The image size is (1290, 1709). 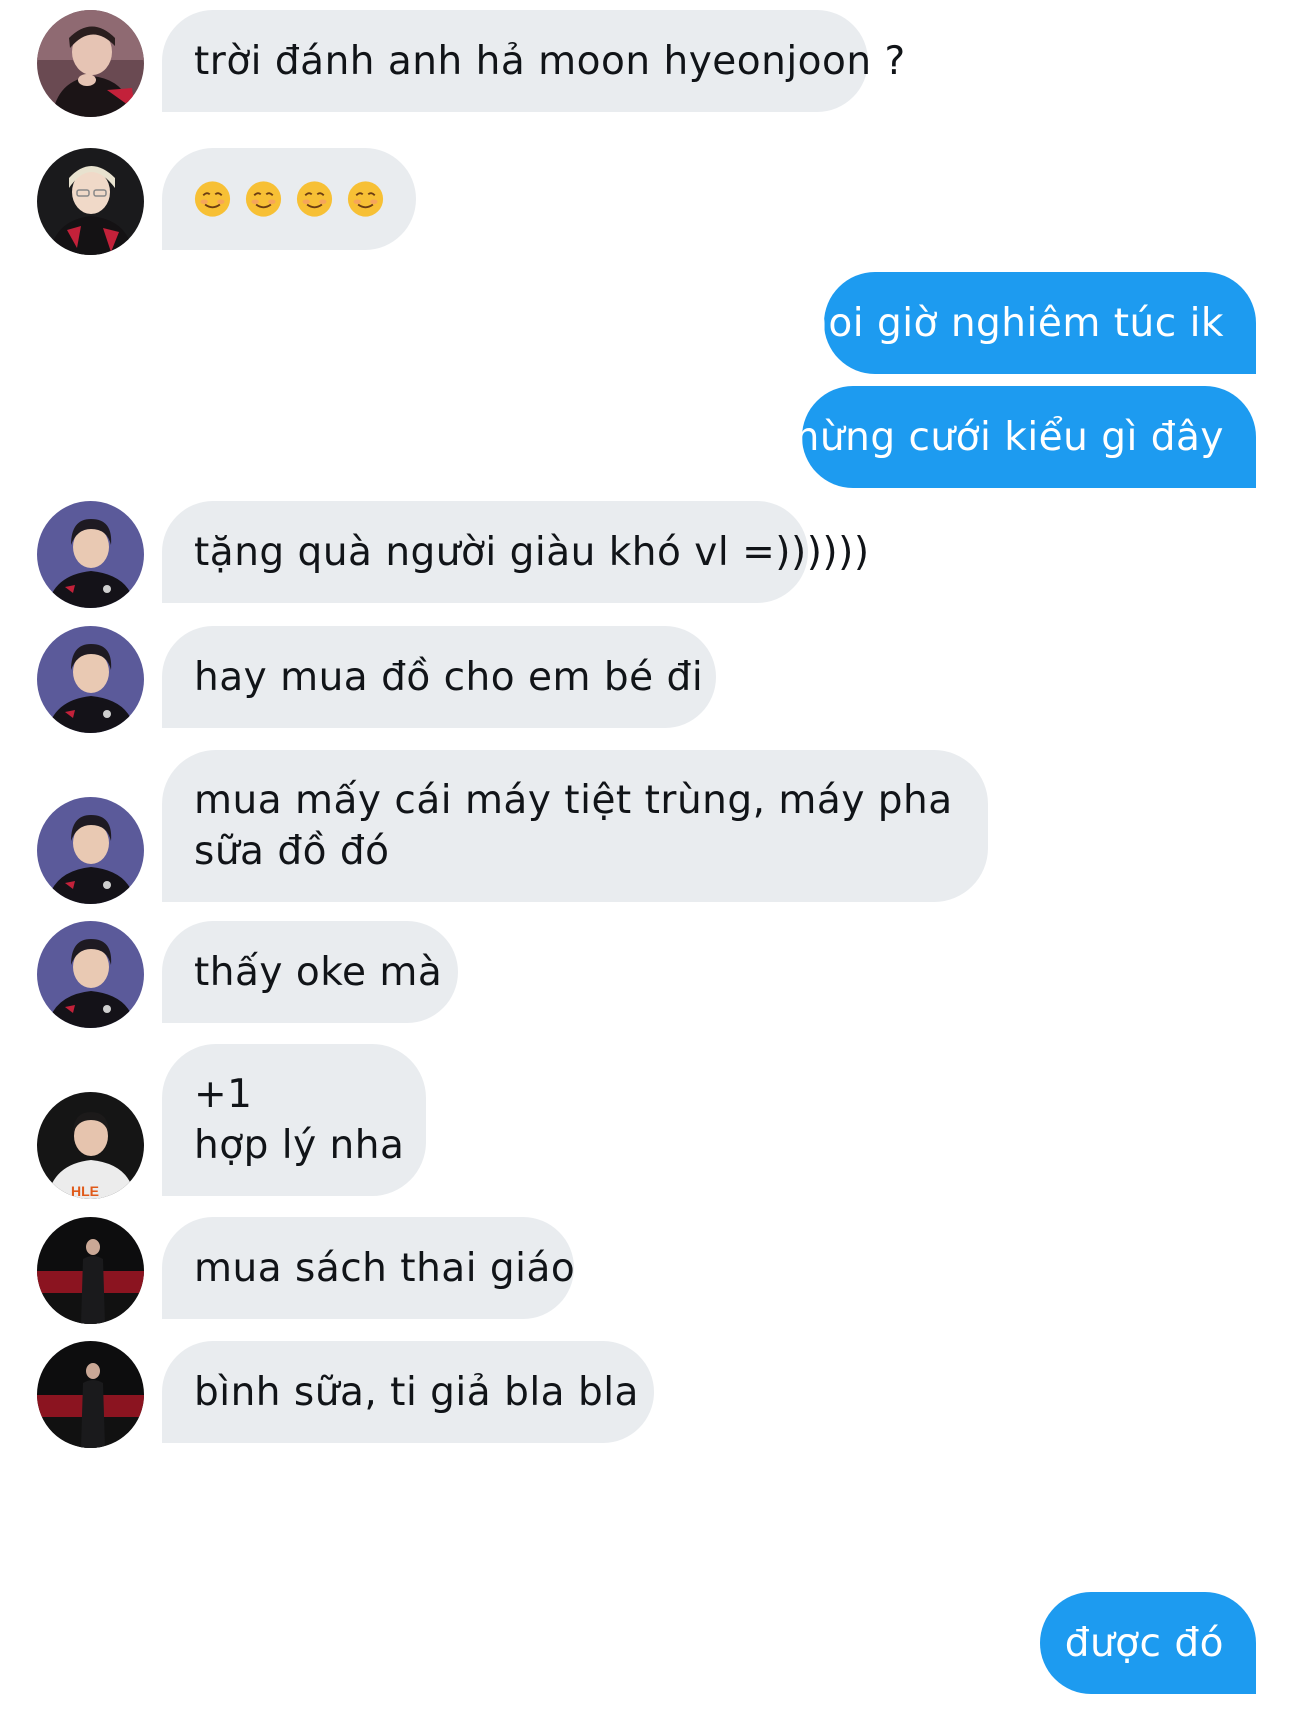 What do you see at coordinates (90, 63) in the screenshot?
I see `red-team-player-avatar` at bounding box center [90, 63].